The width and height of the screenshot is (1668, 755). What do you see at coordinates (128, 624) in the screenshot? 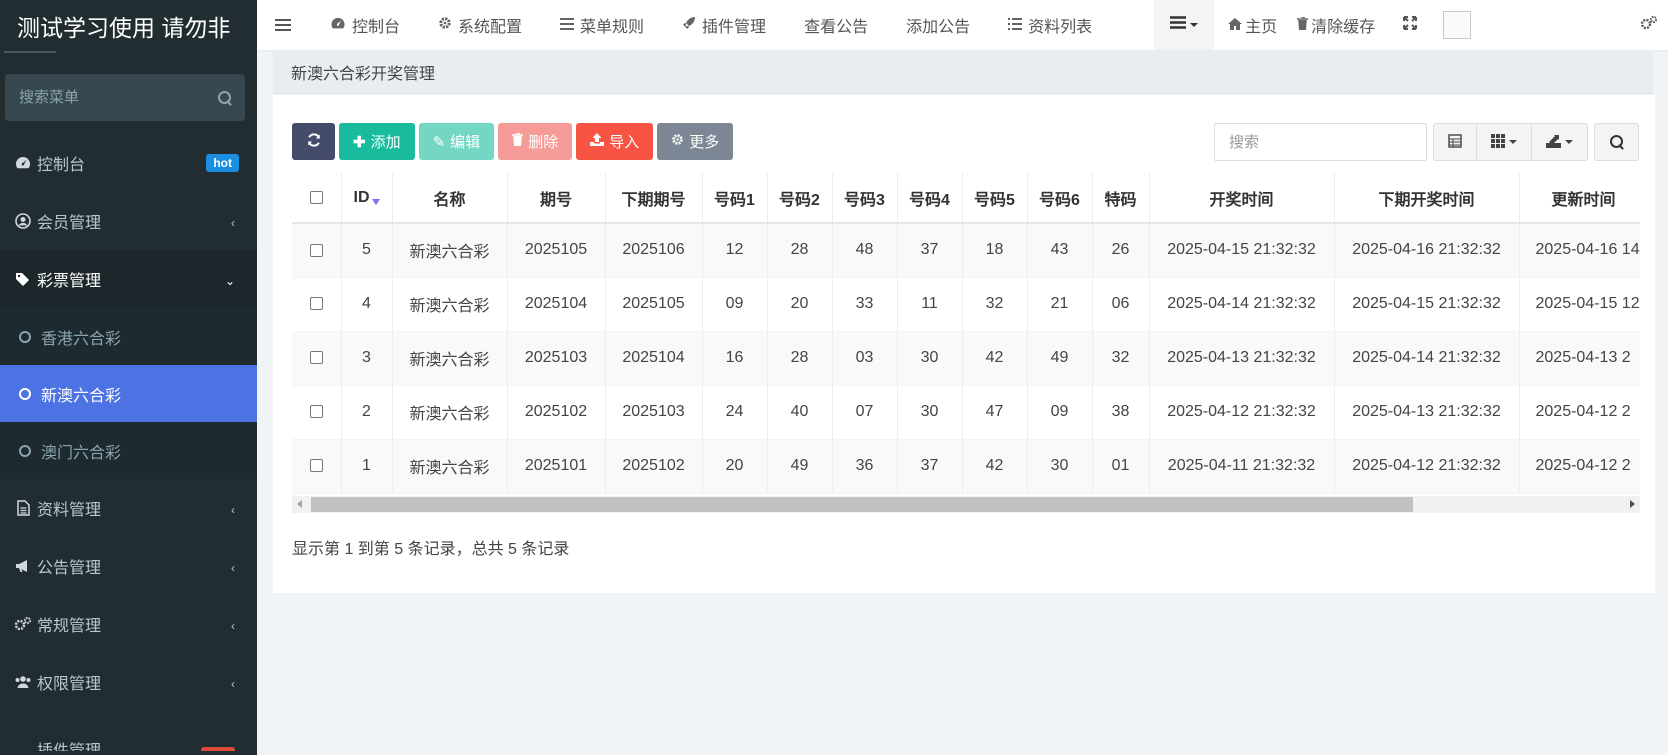
I see `sidebar-item-general: 常规管理 ‹` at bounding box center [128, 624].